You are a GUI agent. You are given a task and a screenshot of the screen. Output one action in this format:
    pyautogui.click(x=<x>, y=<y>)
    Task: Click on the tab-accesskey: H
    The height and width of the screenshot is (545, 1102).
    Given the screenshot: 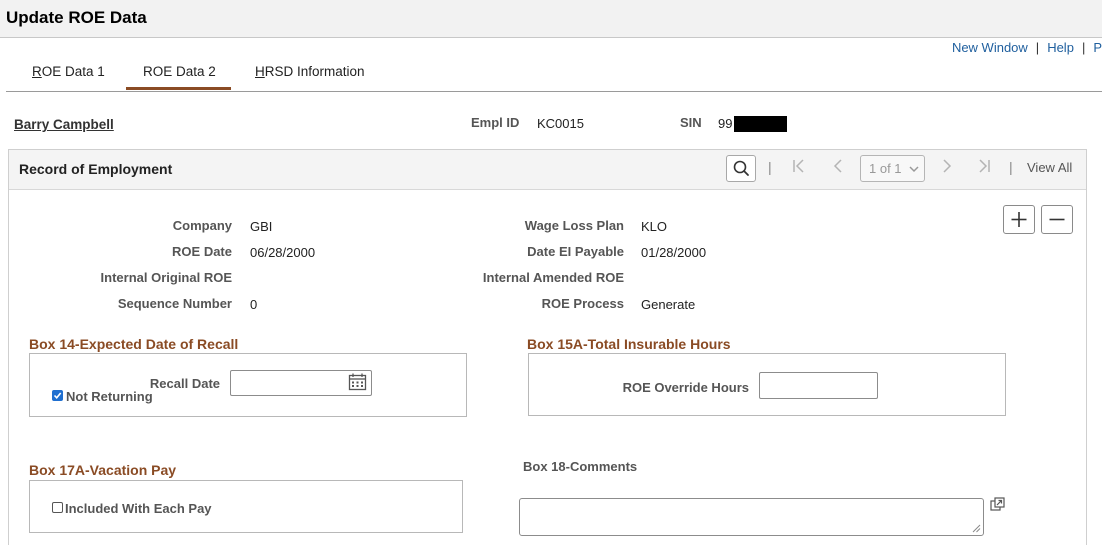 What is the action you would take?
    pyautogui.click(x=260, y=71)
    